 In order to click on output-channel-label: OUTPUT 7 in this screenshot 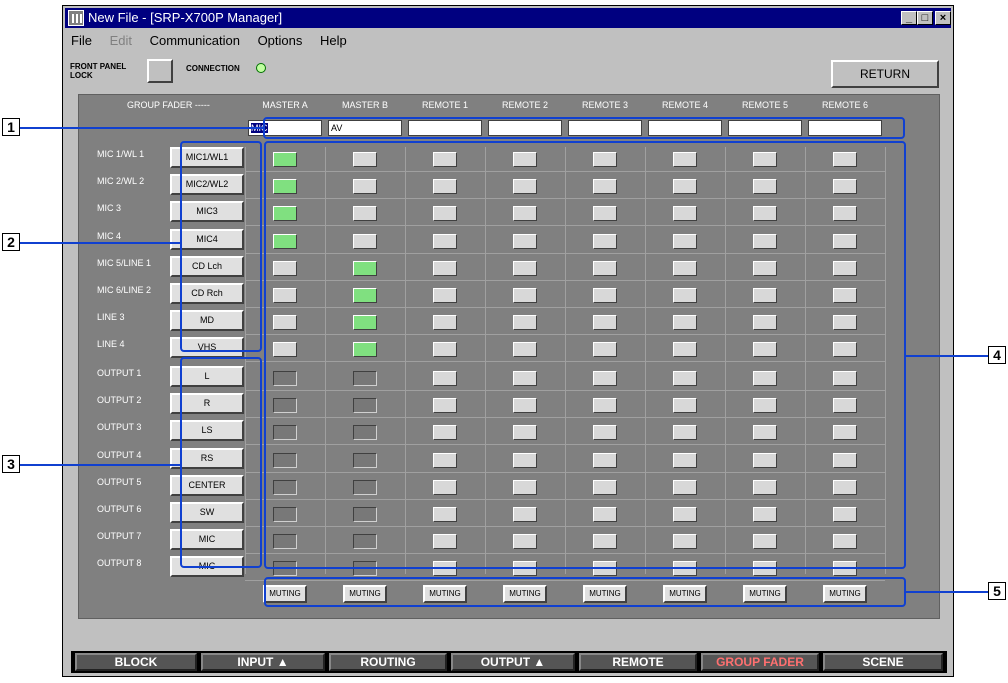, I will do `click(119, 536)`.